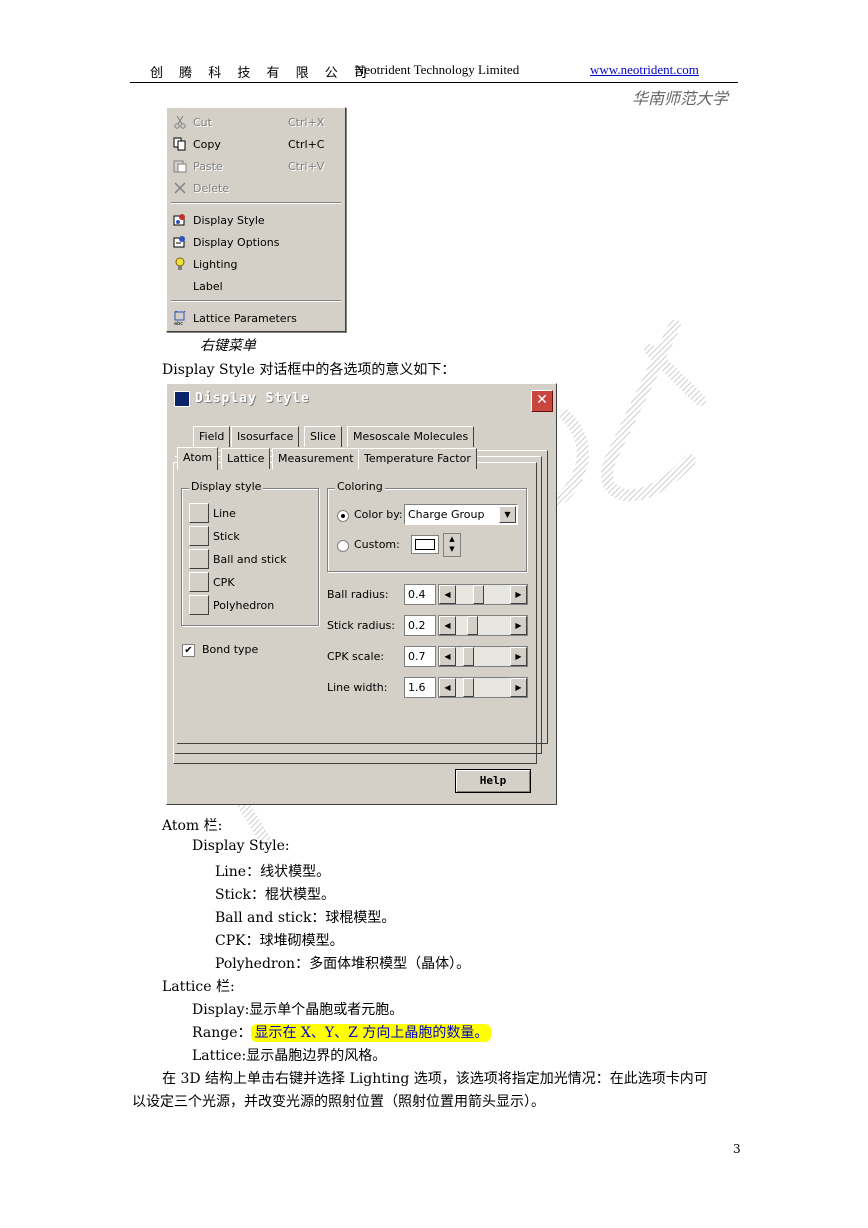  I want to click on tab-lattice: Lattice, so click(246, 458).